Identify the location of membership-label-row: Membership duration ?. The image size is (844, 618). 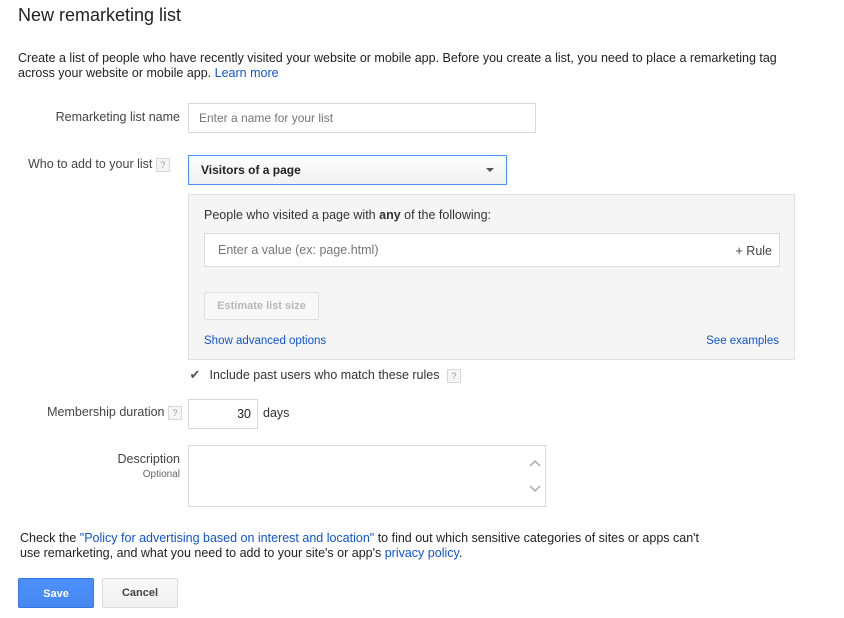
(96, 412).